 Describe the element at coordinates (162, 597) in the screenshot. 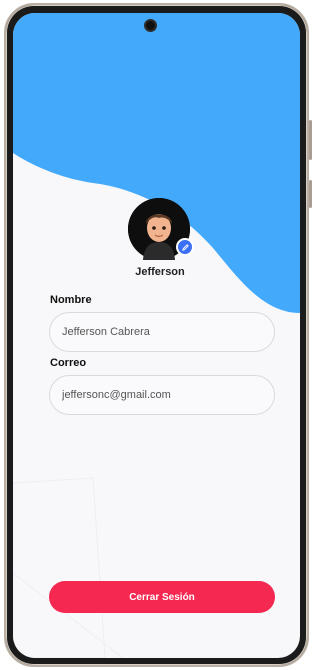

I see `logout-button: Cerrar Sesión` at that location.